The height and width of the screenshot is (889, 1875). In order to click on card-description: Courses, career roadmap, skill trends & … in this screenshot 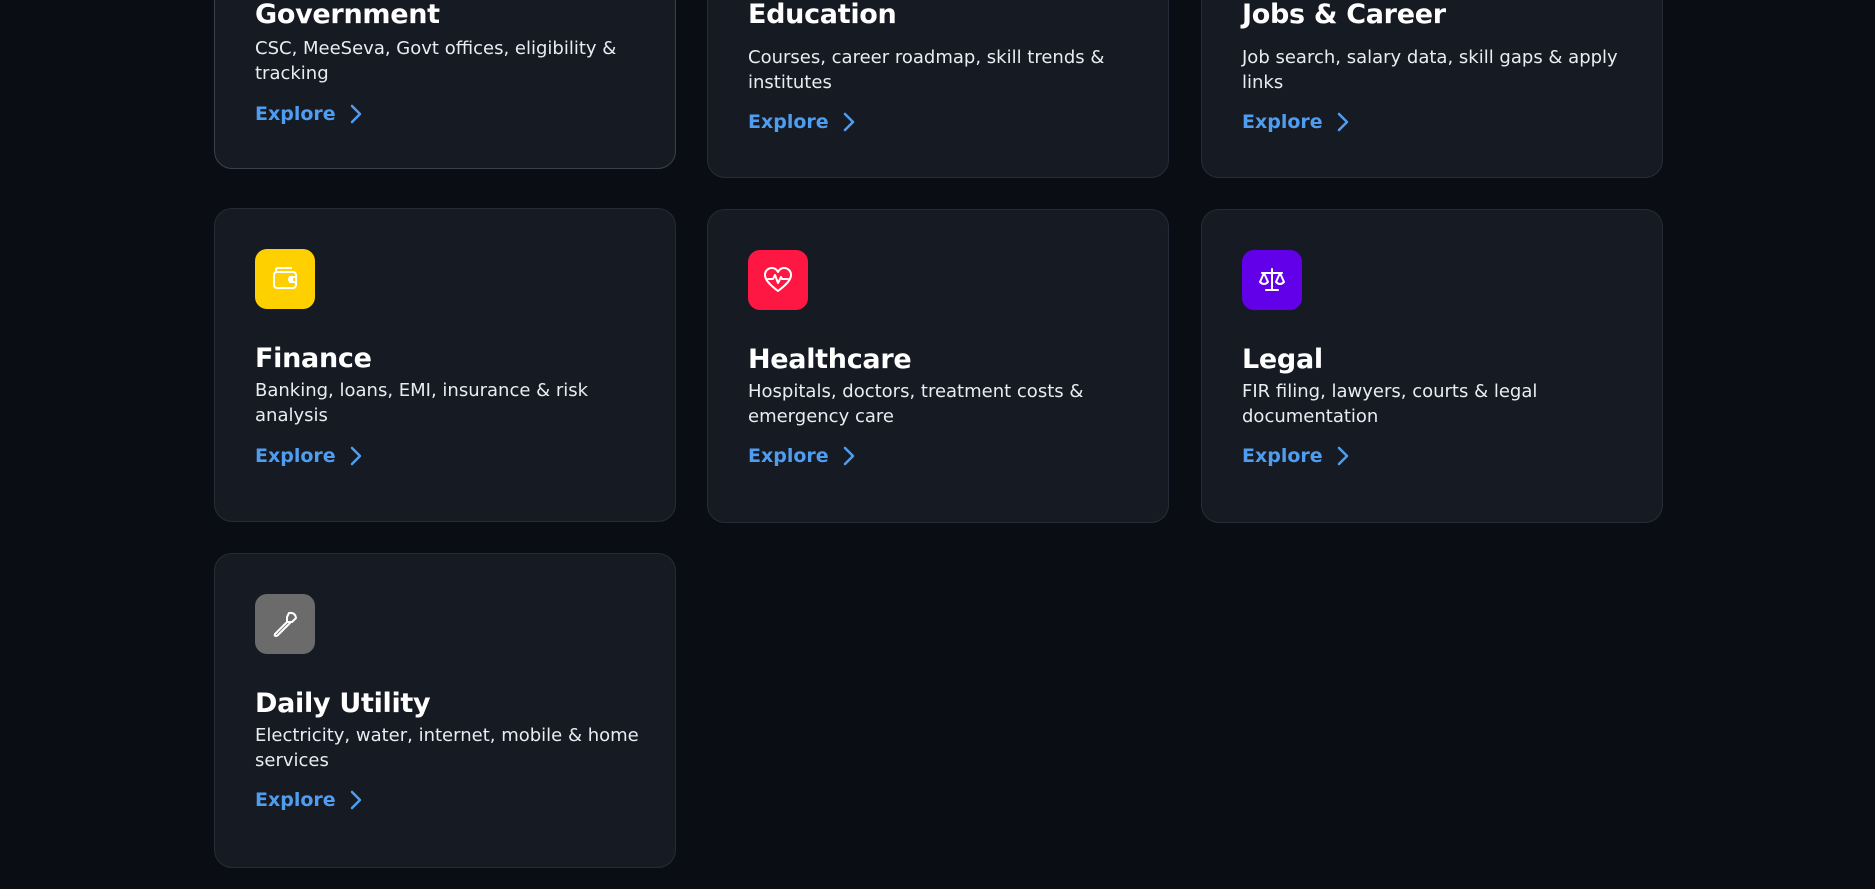, I will do `click(926, 70)`.